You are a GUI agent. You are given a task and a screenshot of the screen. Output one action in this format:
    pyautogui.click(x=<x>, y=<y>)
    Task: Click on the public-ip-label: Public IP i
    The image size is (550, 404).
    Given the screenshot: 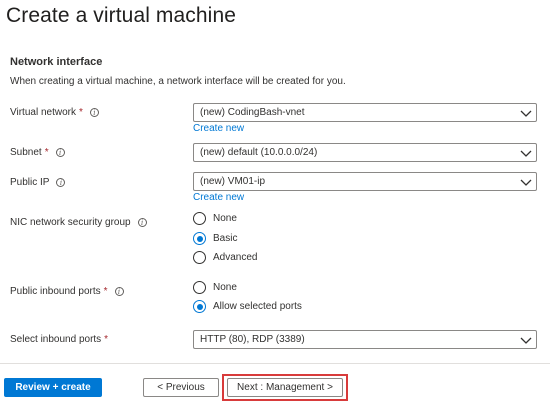 What is the action you would take?
    pyautogui.click(x=38, y=182)
    